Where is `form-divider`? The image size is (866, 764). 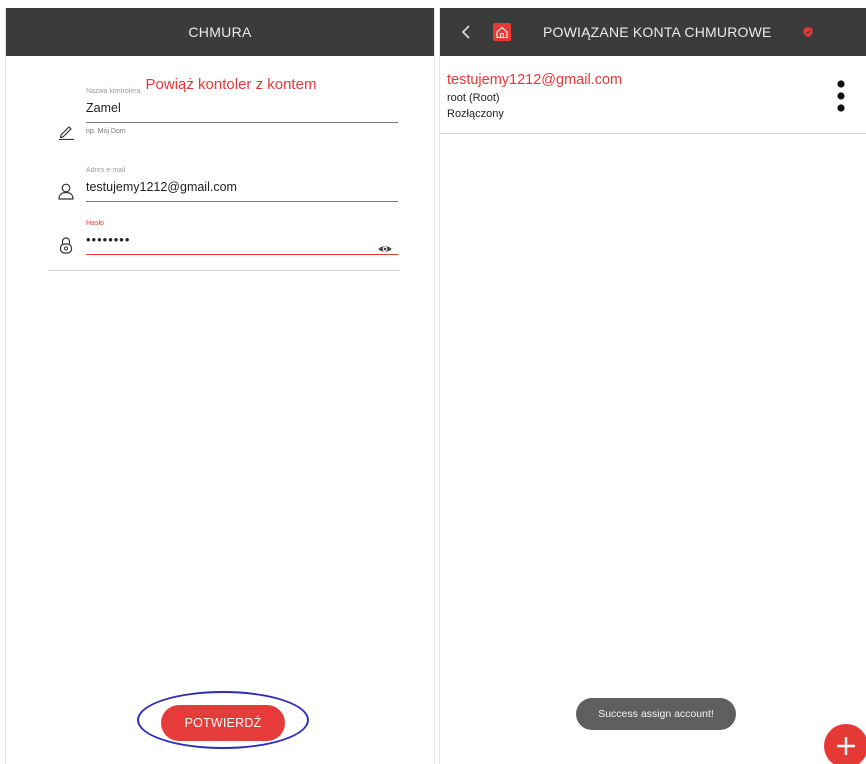
form-divider is located at coordinates (224, 270).